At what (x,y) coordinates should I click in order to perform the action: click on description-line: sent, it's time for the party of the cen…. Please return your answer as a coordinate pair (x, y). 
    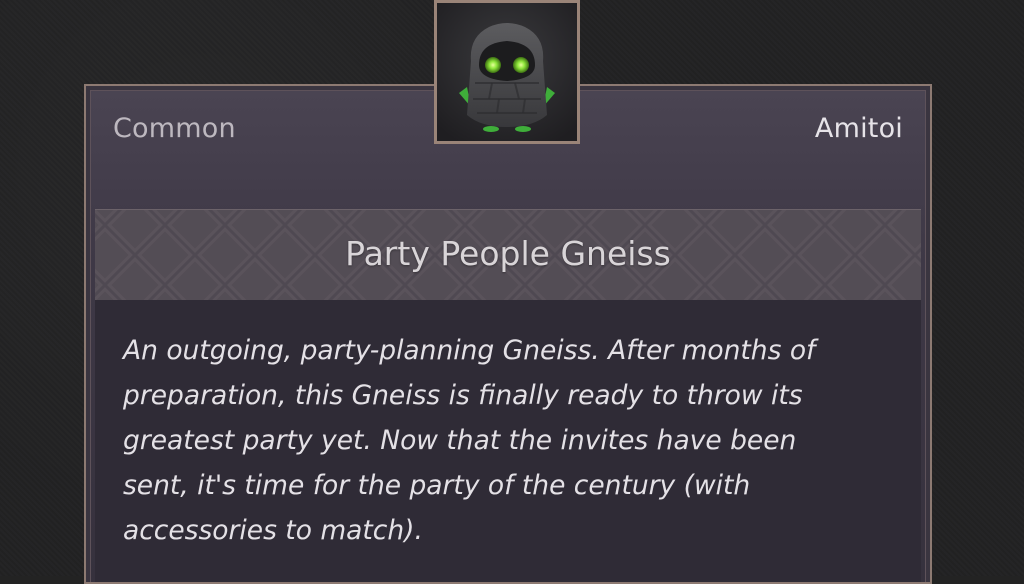
    Looking at the image, I should click on (437, 485).